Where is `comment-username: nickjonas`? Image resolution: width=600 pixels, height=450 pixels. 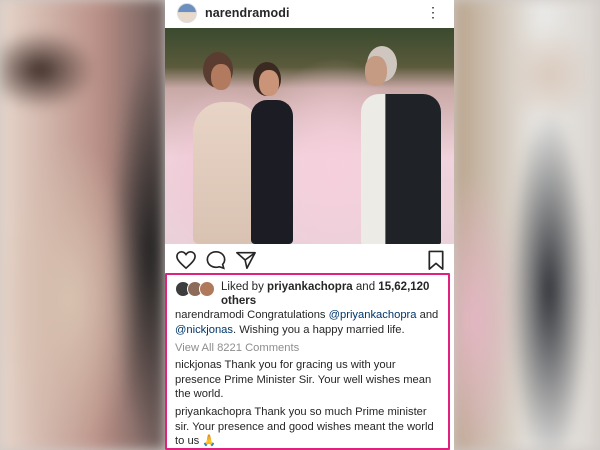
comment-username: nickjonas is located at coordinates (198, 365).